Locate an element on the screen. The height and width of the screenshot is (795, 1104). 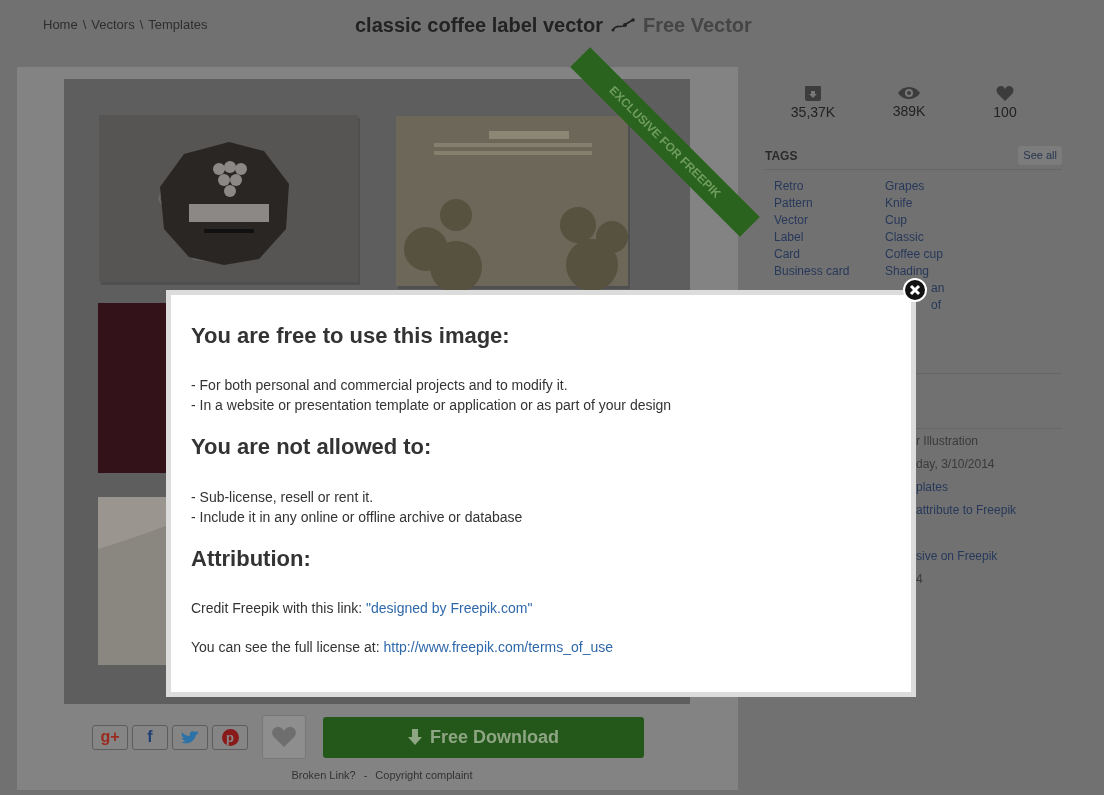
license-text: - Include it in any online or offline archive or database is located at coordinates (357, 517).